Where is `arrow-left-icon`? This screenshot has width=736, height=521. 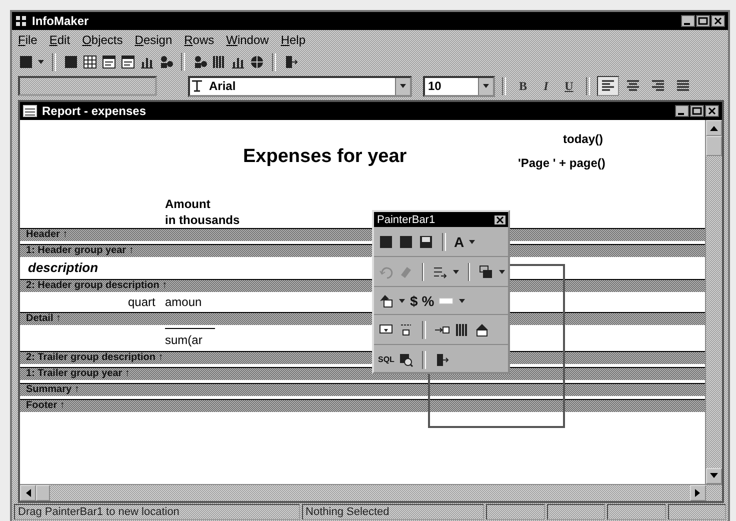
arrow-left-icon is located at coordinates (28, 493).